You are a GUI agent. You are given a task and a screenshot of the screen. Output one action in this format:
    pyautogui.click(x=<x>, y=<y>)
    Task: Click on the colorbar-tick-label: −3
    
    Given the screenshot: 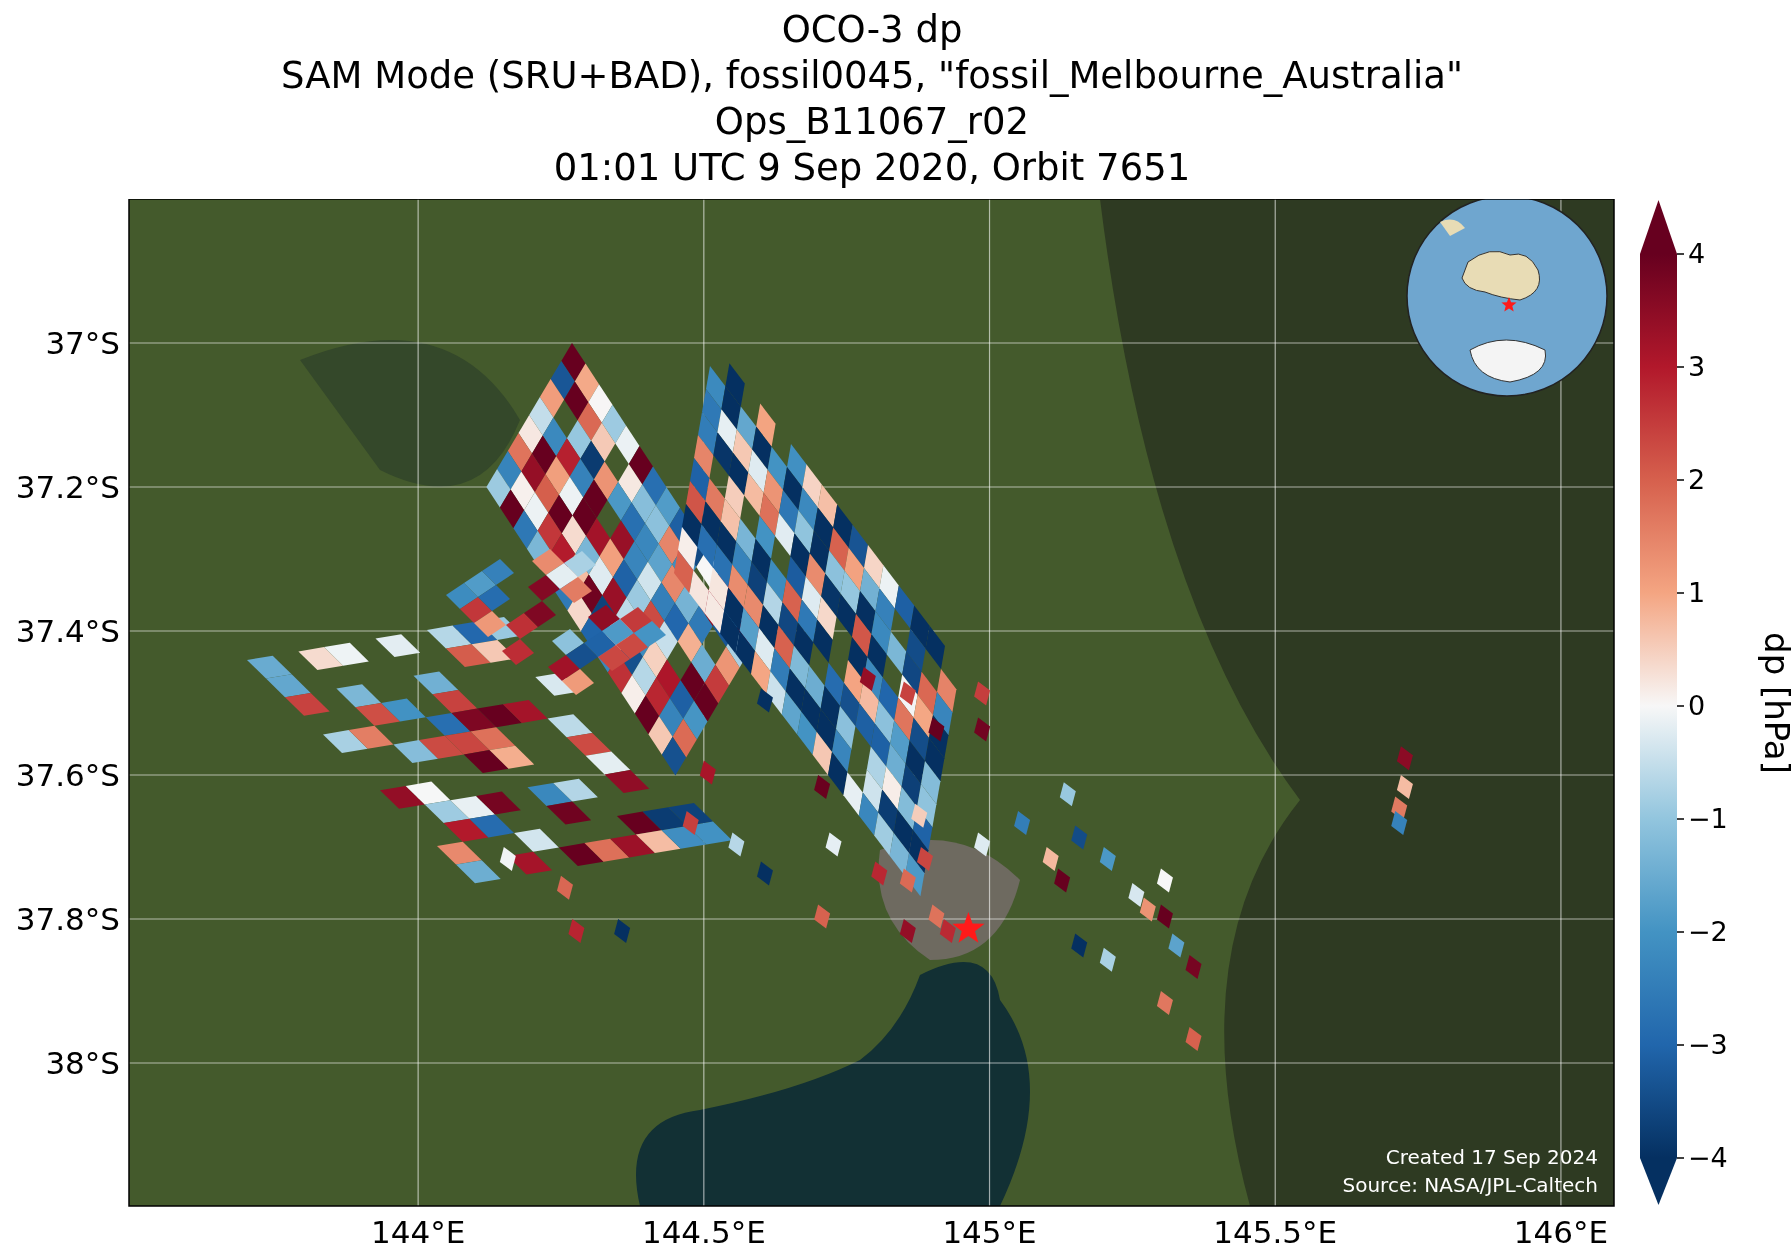 What is the action you would take?
    pyautogui.click(x=1708, y=1044)
    